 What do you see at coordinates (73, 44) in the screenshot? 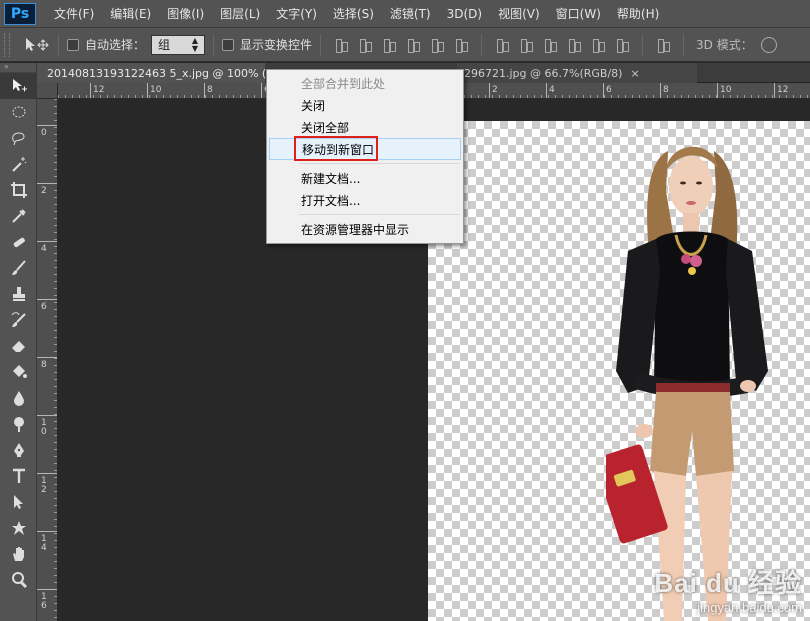
I see `auto-select-checkbox` at bounding box center [73, 44].